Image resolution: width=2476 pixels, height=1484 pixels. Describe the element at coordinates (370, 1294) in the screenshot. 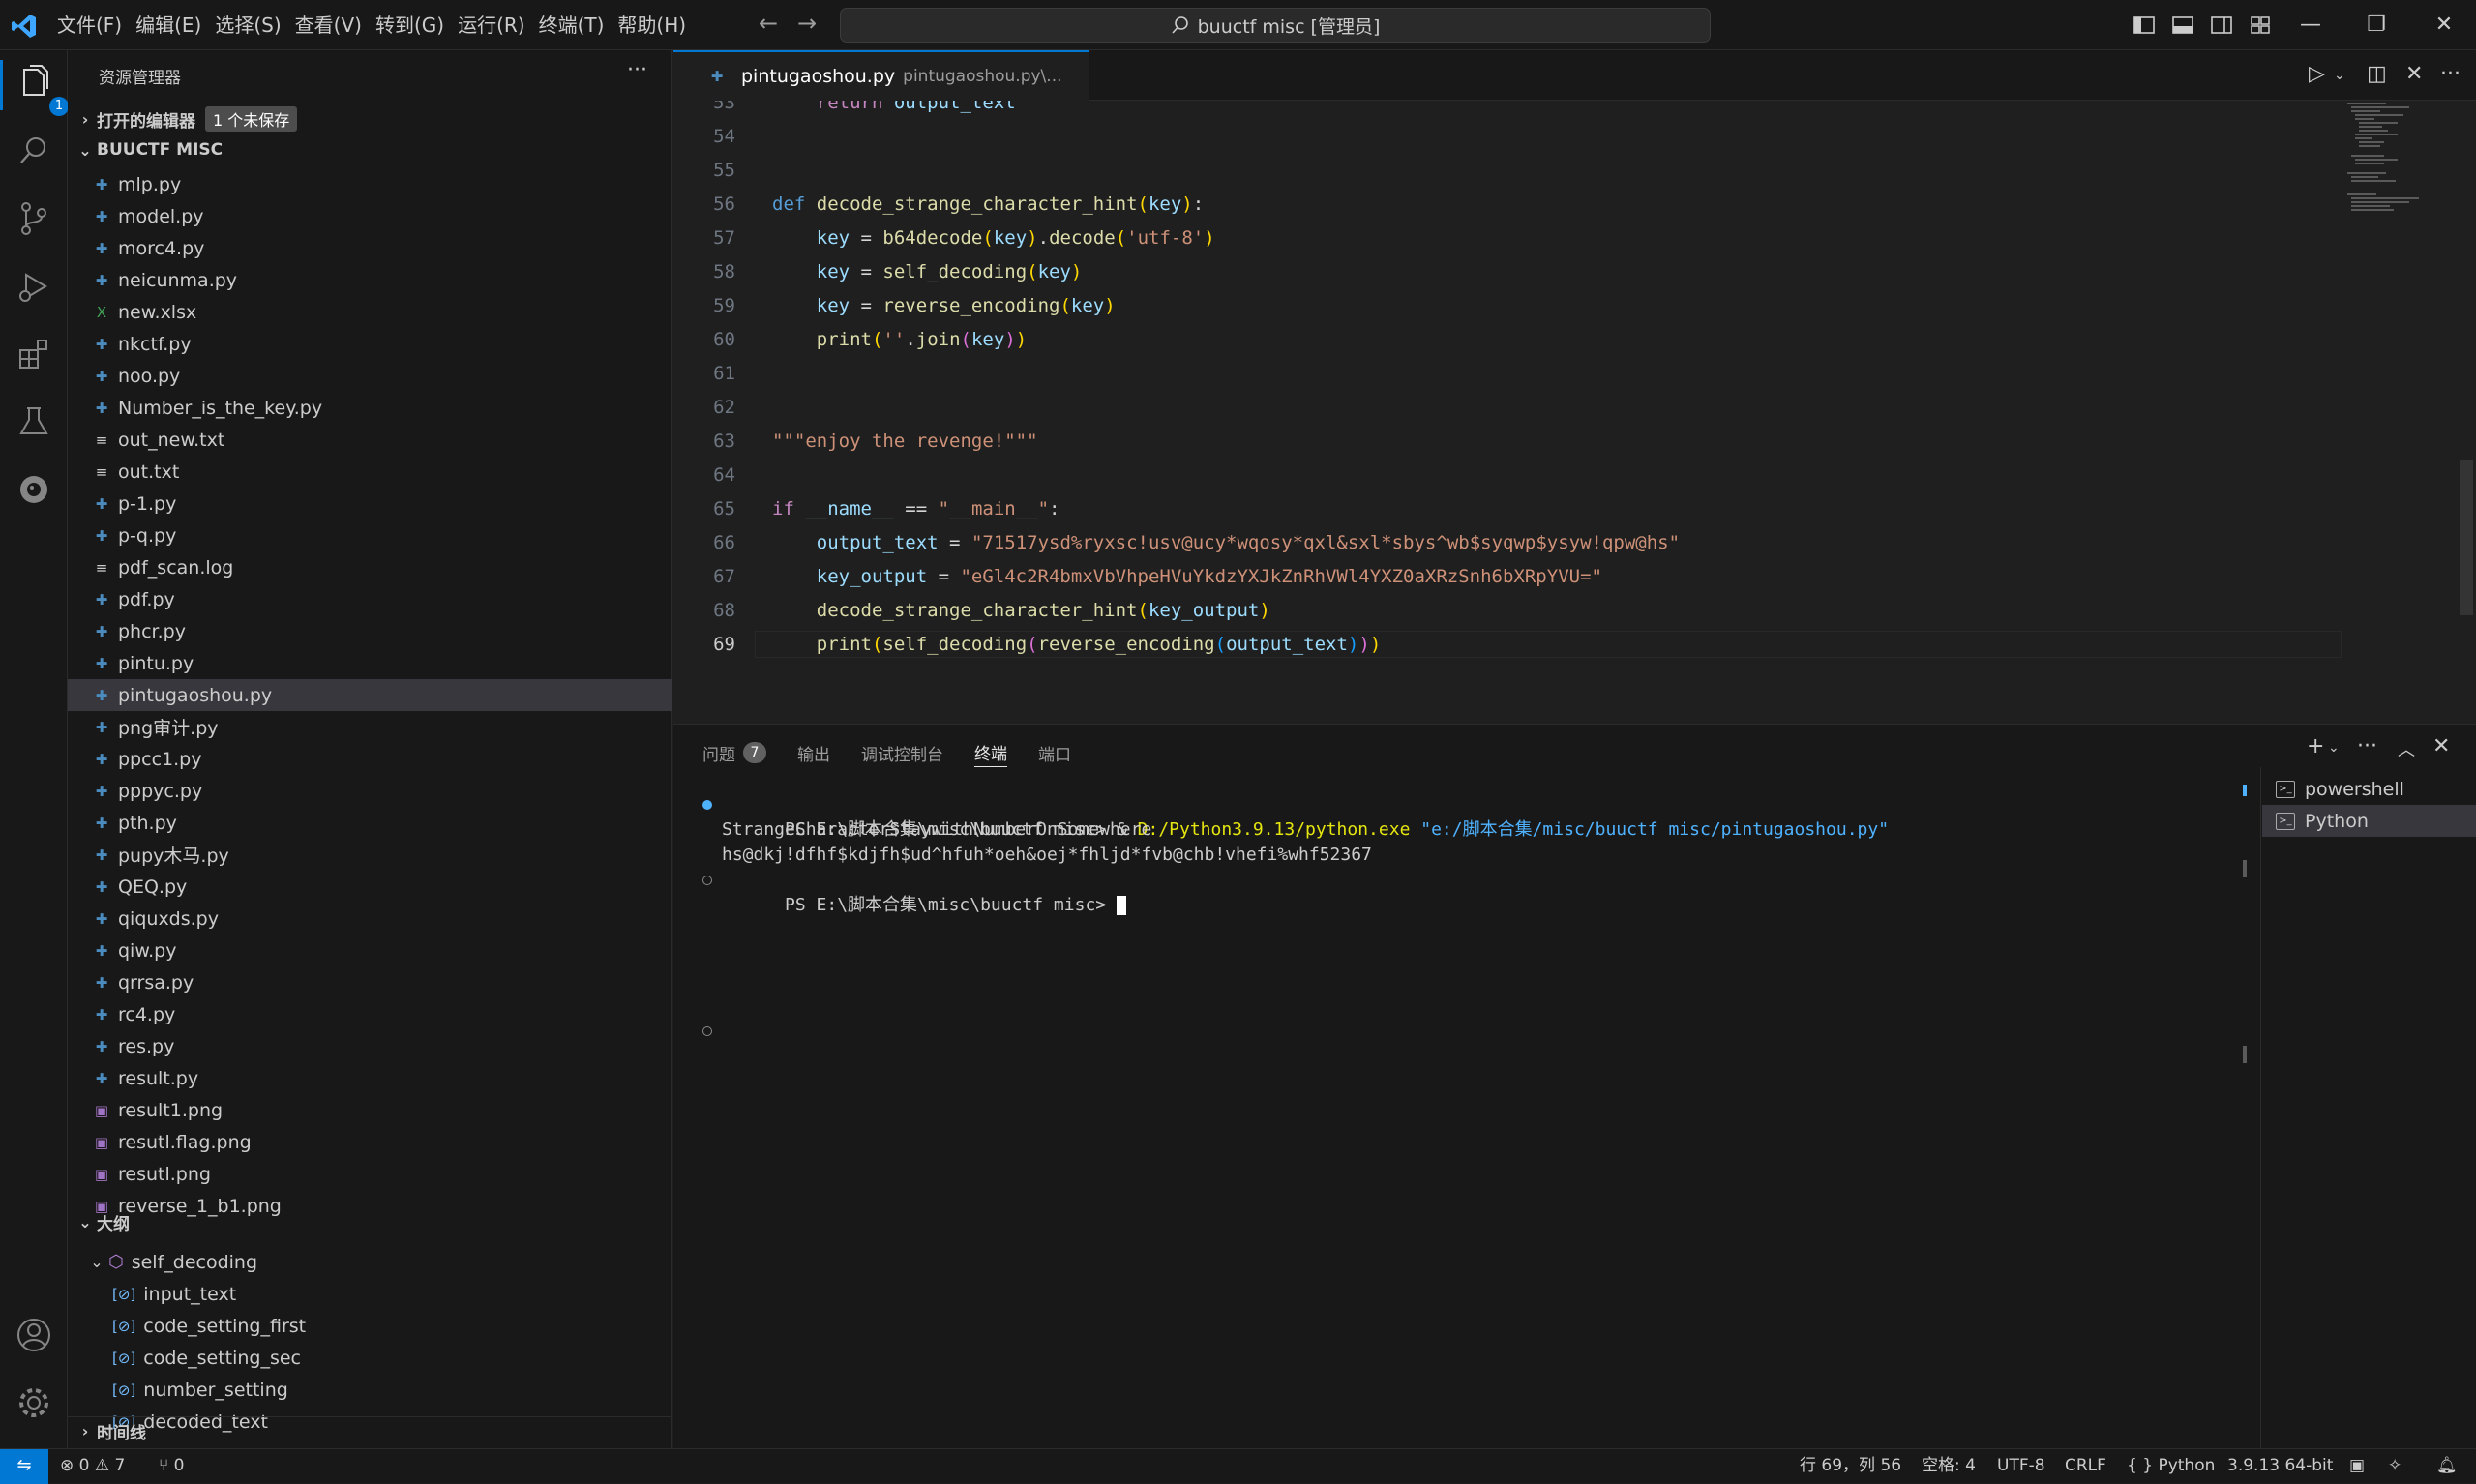

I see `outline-item: [⊘] input_text` at that location.